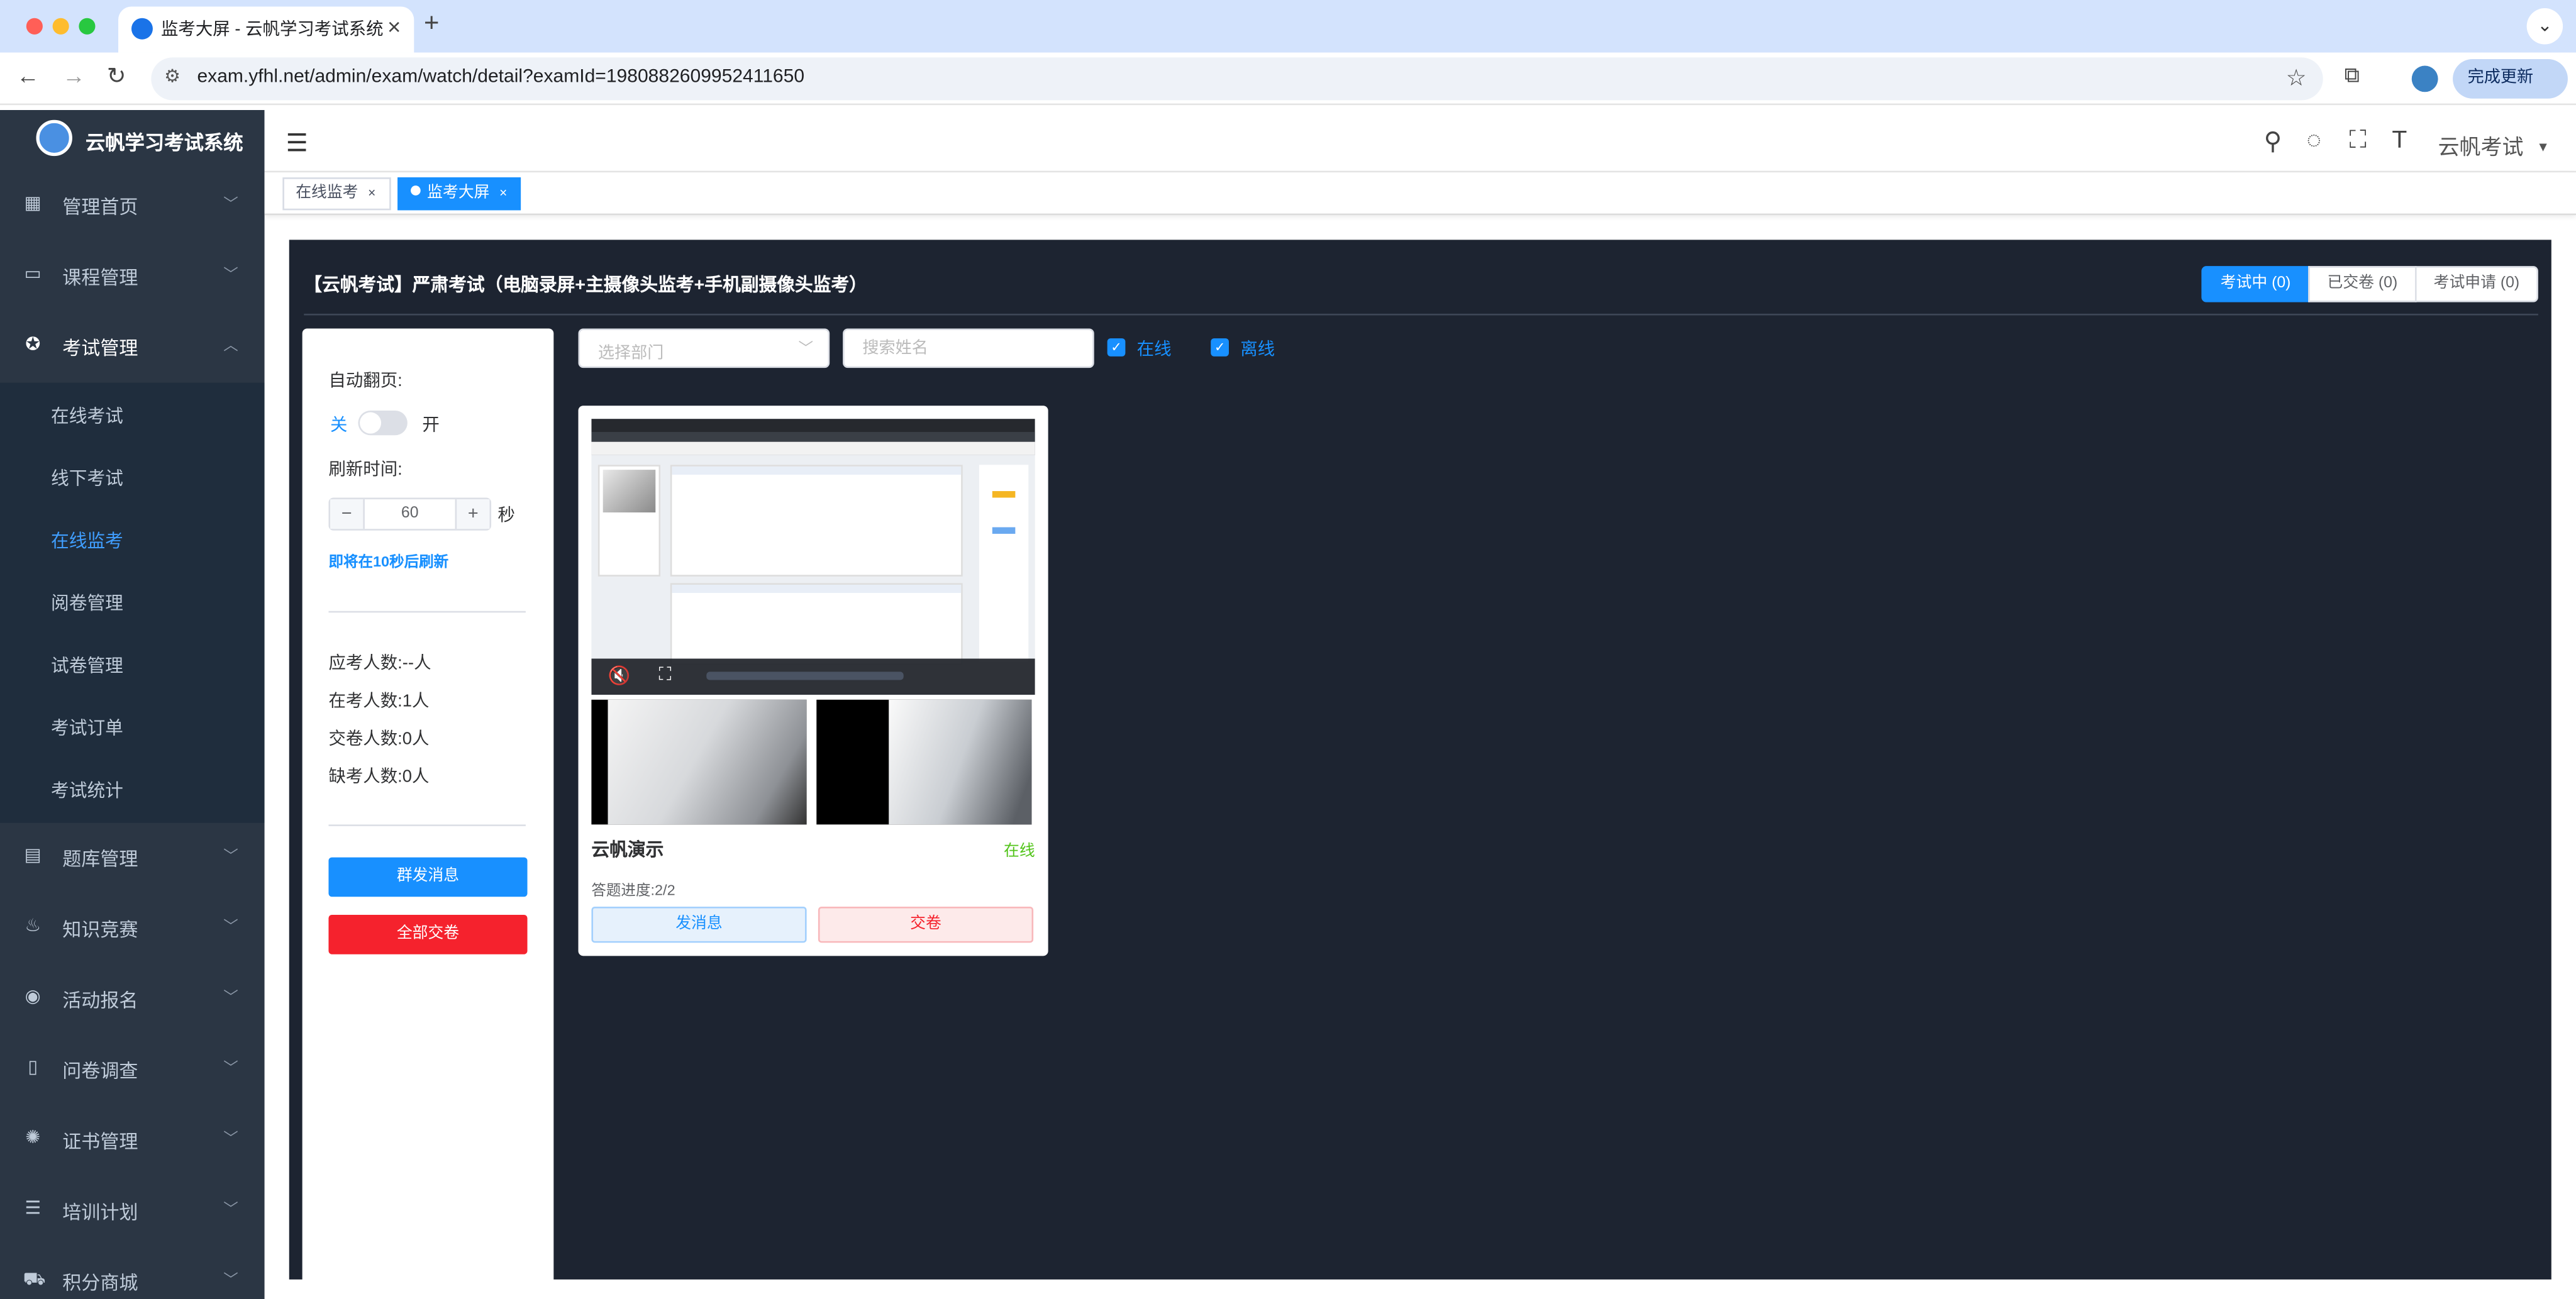 The width and height of the screenshot is (2576, 1299). What do you see at coordinates (1420, 141) in the screenshot?
I see `top-header: ☰ ⚲ ◌ ⛶ T 云帆考试 ▼` at bounding box center [1420, 141].